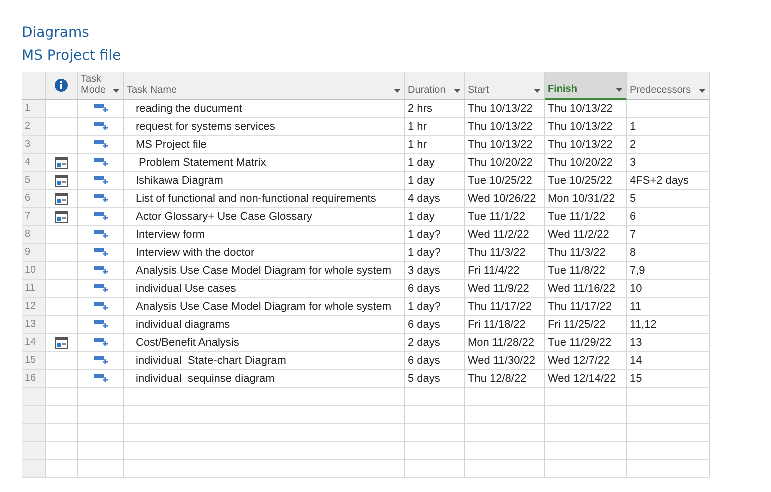  What do you see at coordinates (264, 217) in the screenshot?
I see `task-name-cell: Actor Glossary+ Use Case Glossary` at bounding box center [264, 217].